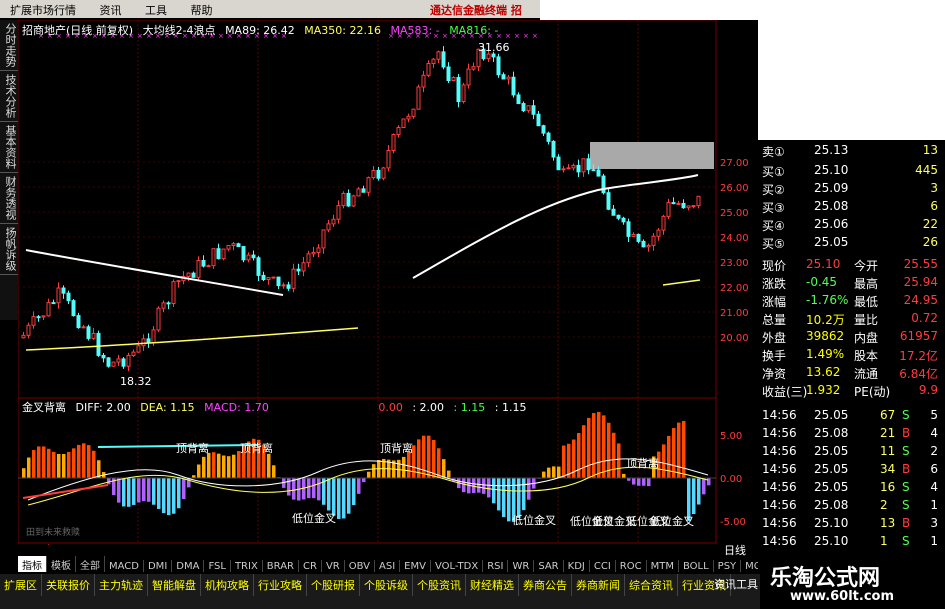 The height and width of the screenshot is (609, 945). What do you see at coordinates (494, 47) in the screenshot?
I see `high-label: 31.66` at bounding box center [494, 47].